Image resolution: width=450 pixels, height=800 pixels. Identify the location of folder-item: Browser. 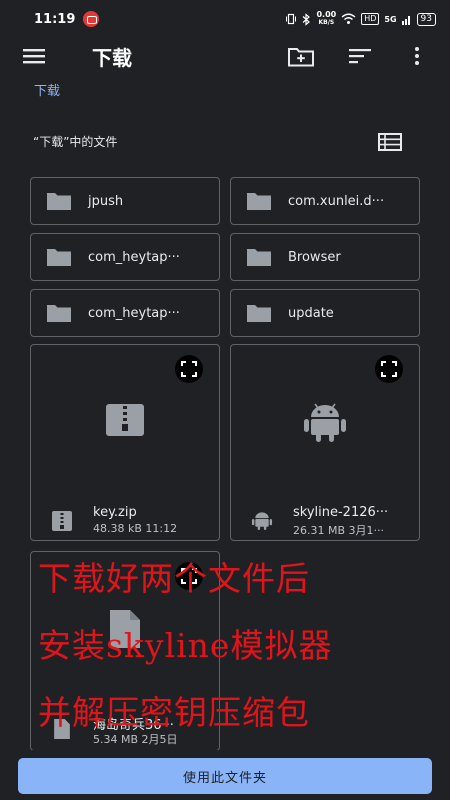
(325, 257).